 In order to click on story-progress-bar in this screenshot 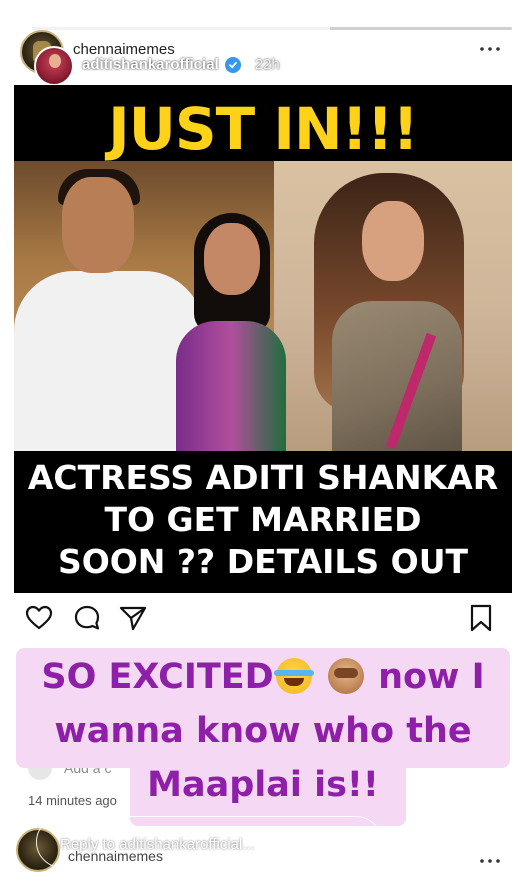, I will do `click(272, 28)`.